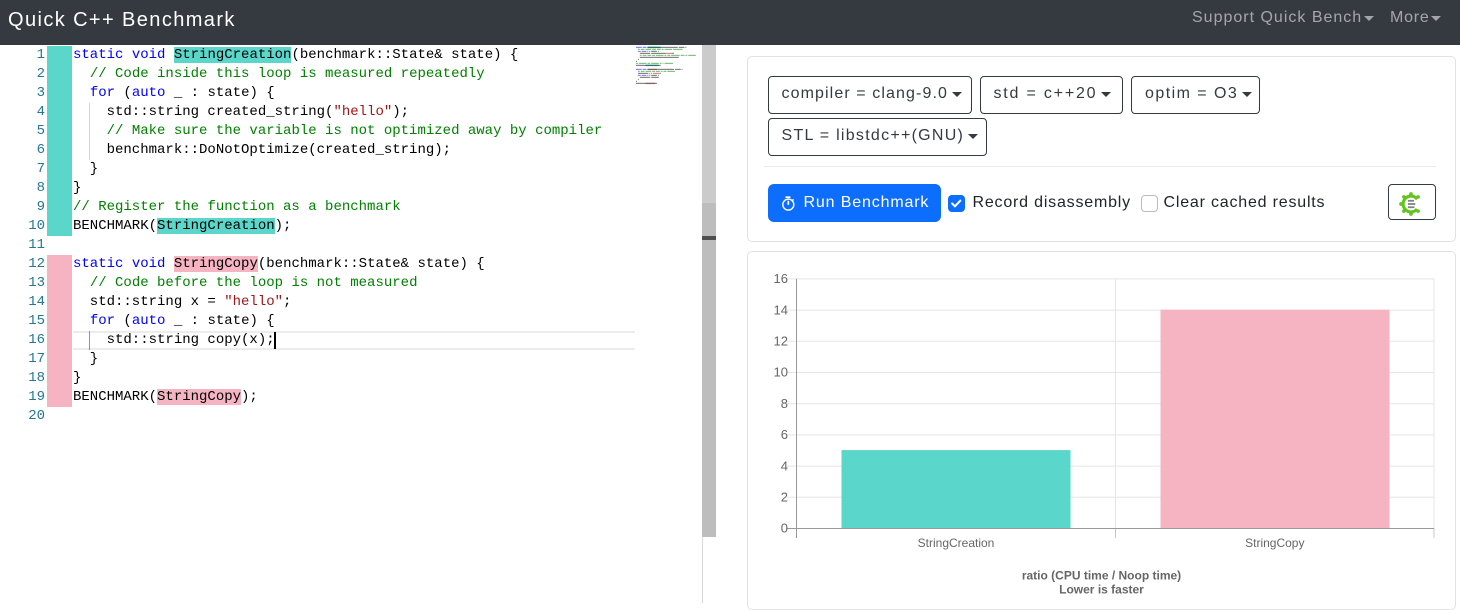  Describe the element at coordinates (1100, 575) in the screenshot. I see `svg-text: ratio (CPU time / Noop time)` at that location.